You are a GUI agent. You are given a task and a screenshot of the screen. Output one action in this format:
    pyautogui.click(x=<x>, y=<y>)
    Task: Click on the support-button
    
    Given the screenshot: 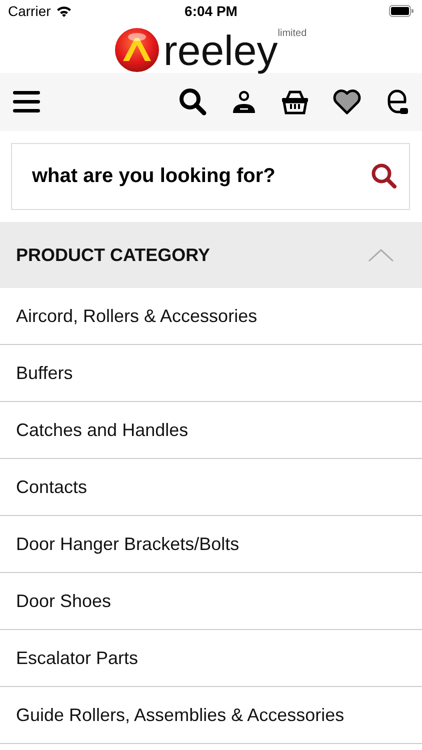 What is the action you would take?
    pyautogui.click(x=397, y=102)
    